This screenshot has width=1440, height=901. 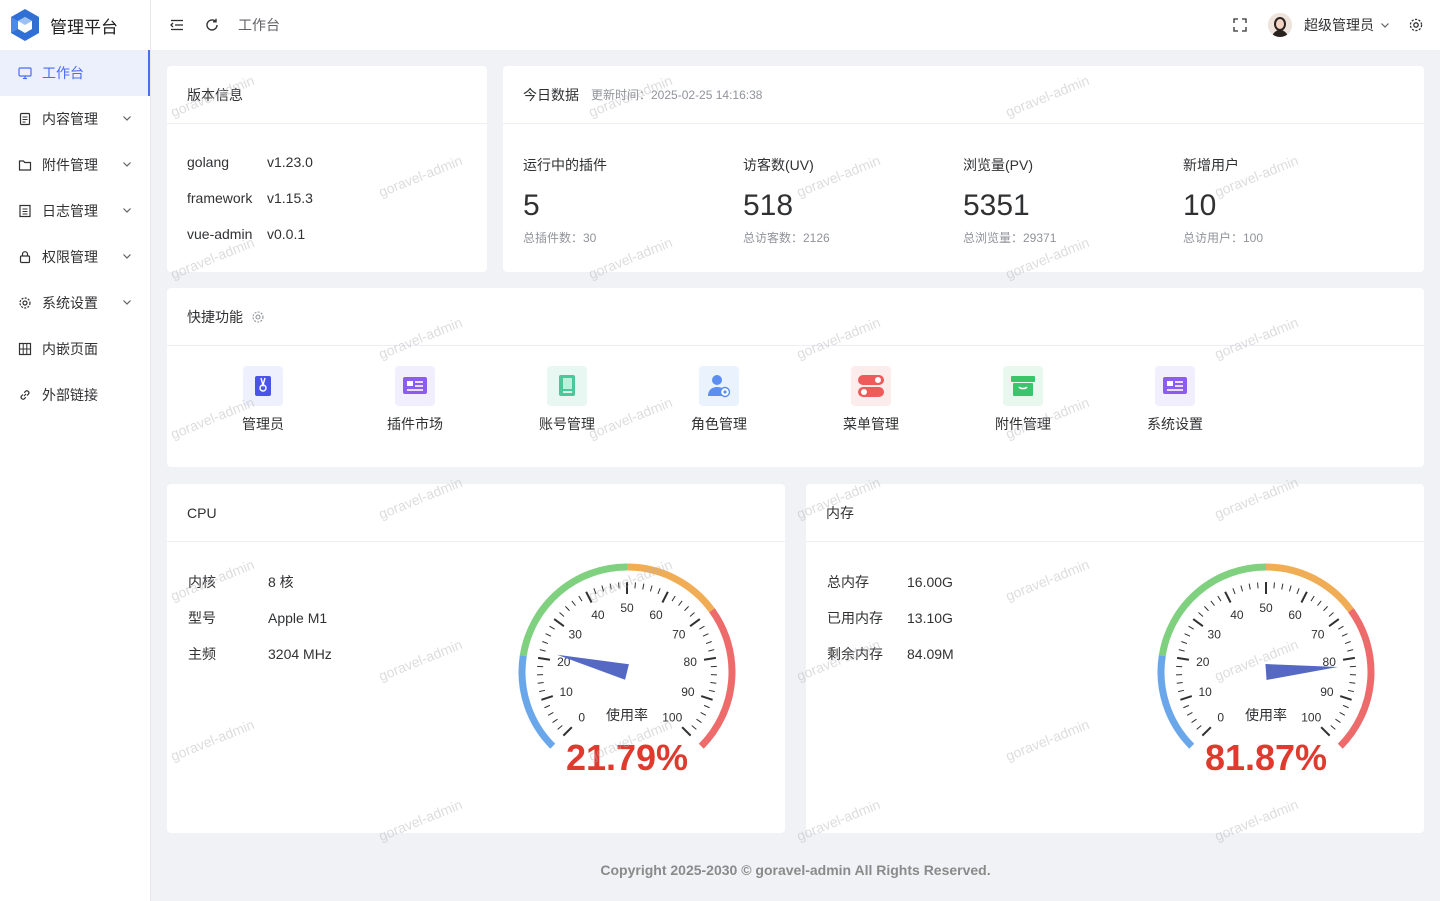 What do you see at coordinates (1266, 656) in the screenshot?
I see `memory-usage-gauge: 010203040 50 60708090100使用率` at bounding box center [1266, 656].